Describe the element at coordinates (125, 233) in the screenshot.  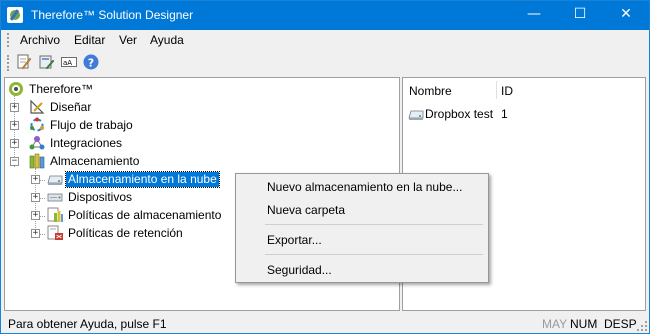
I see `tree-node-label: Políticas de retención` at that location.